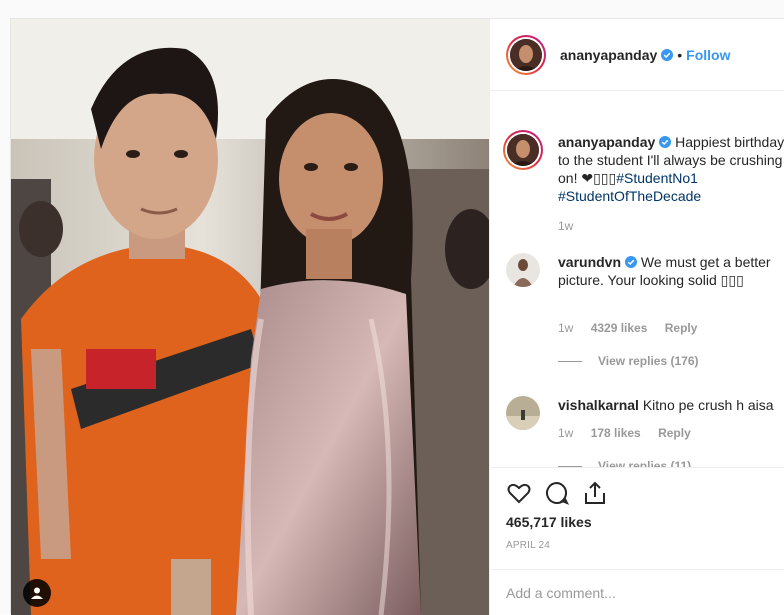  I want to click on caption-meta: 1w, so click(572, 226).